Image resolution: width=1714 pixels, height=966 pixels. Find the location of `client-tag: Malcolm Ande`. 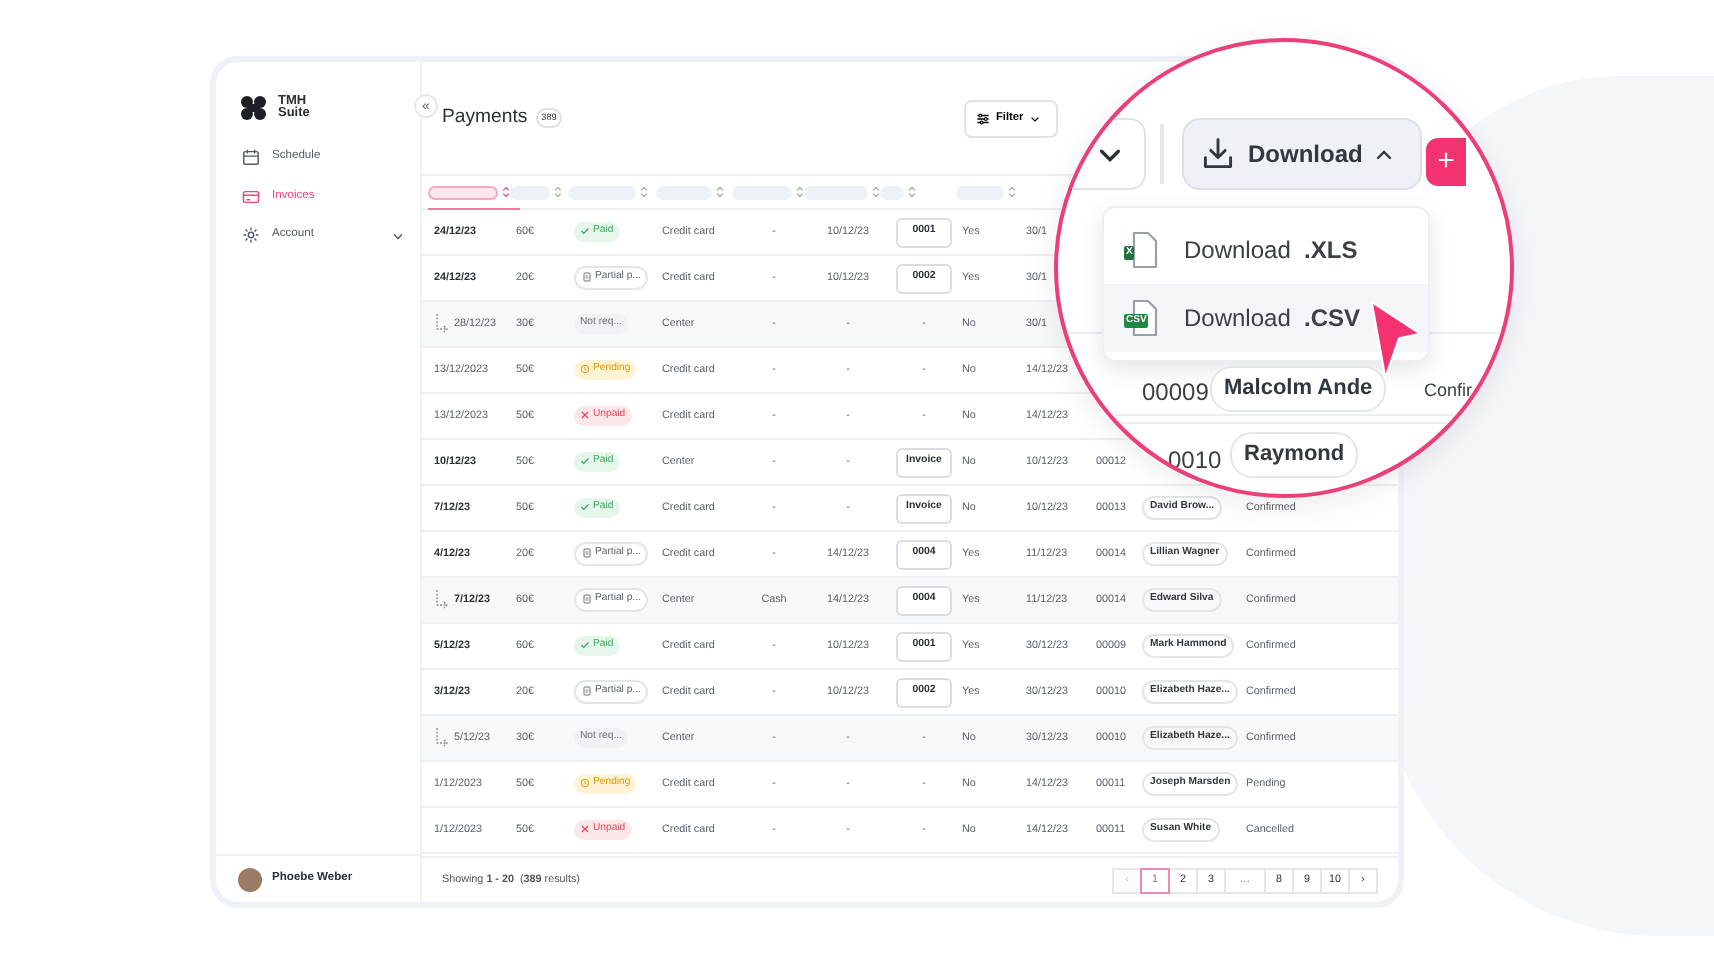

client-tag: Malcolm Ande is located at coordinates (1298, 388).